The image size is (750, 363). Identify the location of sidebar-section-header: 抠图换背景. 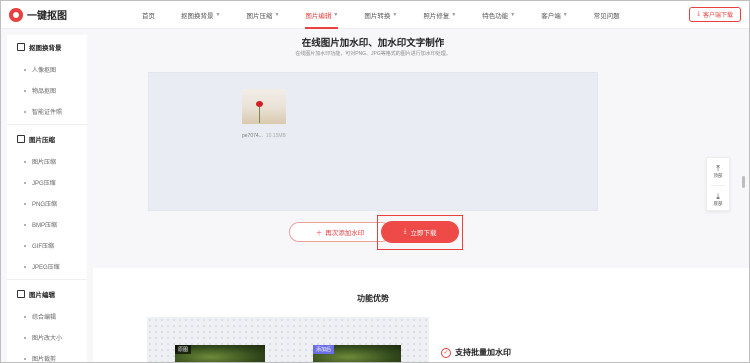
(47, 47).